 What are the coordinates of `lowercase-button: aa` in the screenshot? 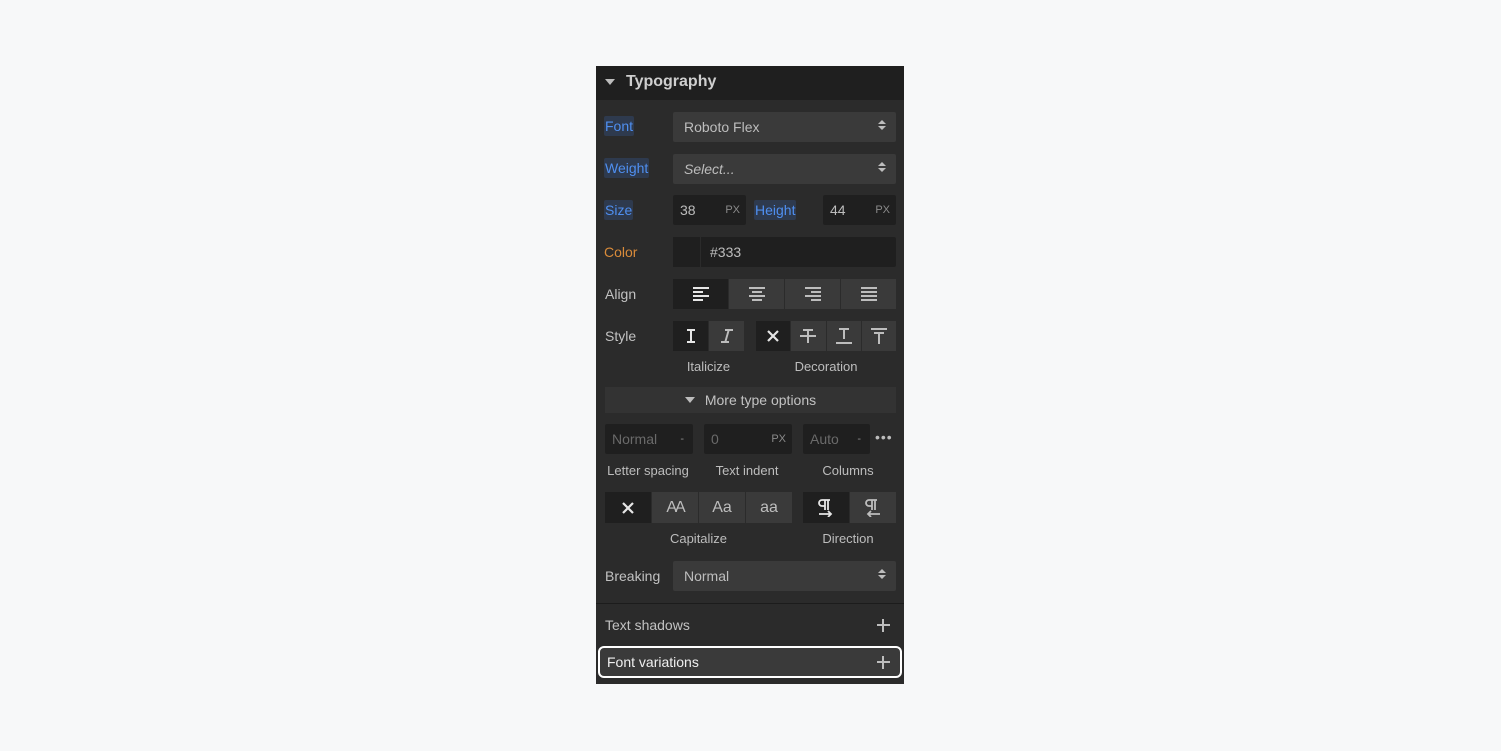 It's located at (769, 507).